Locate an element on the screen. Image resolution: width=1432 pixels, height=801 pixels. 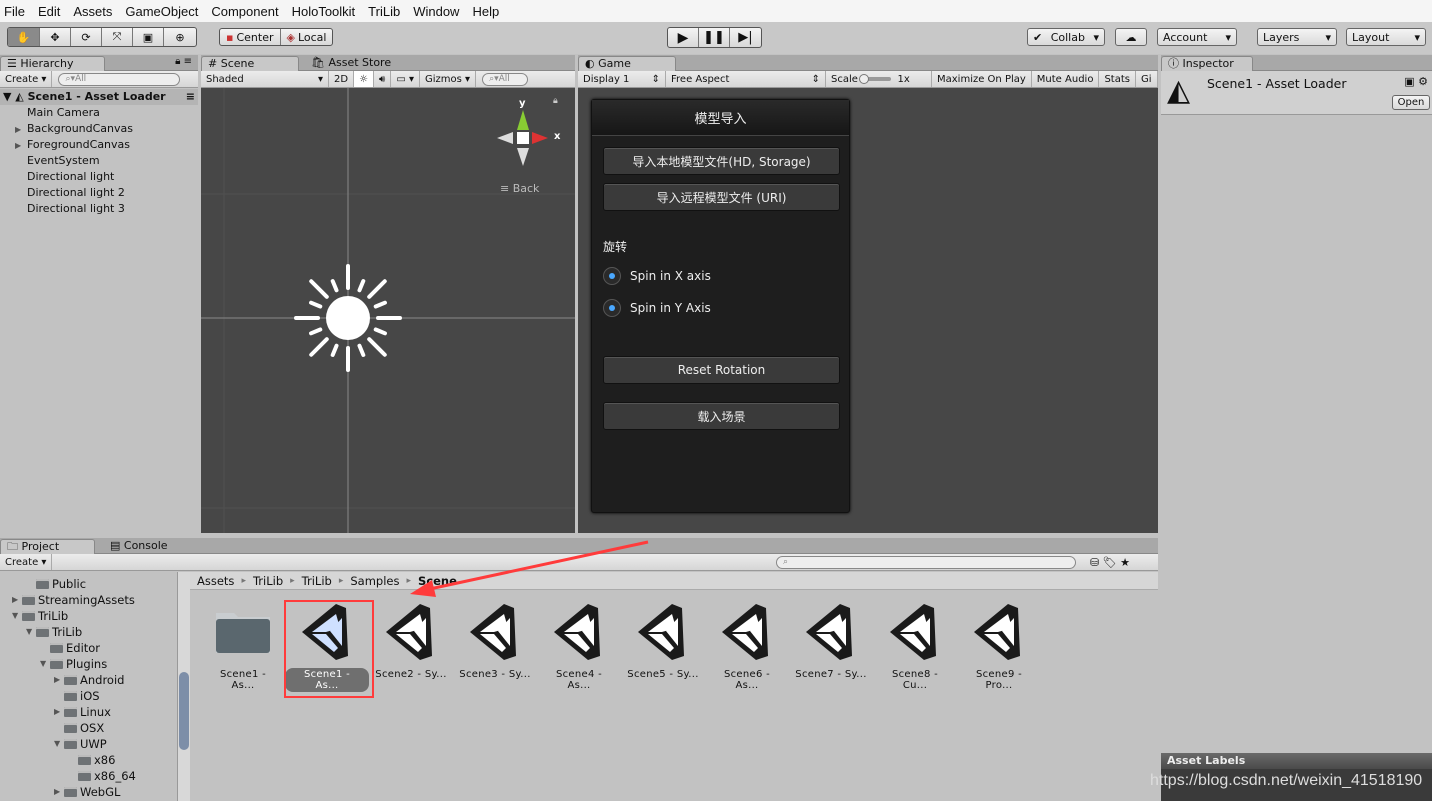
center-button: ▪ Center is located at coordinates (250, 37).